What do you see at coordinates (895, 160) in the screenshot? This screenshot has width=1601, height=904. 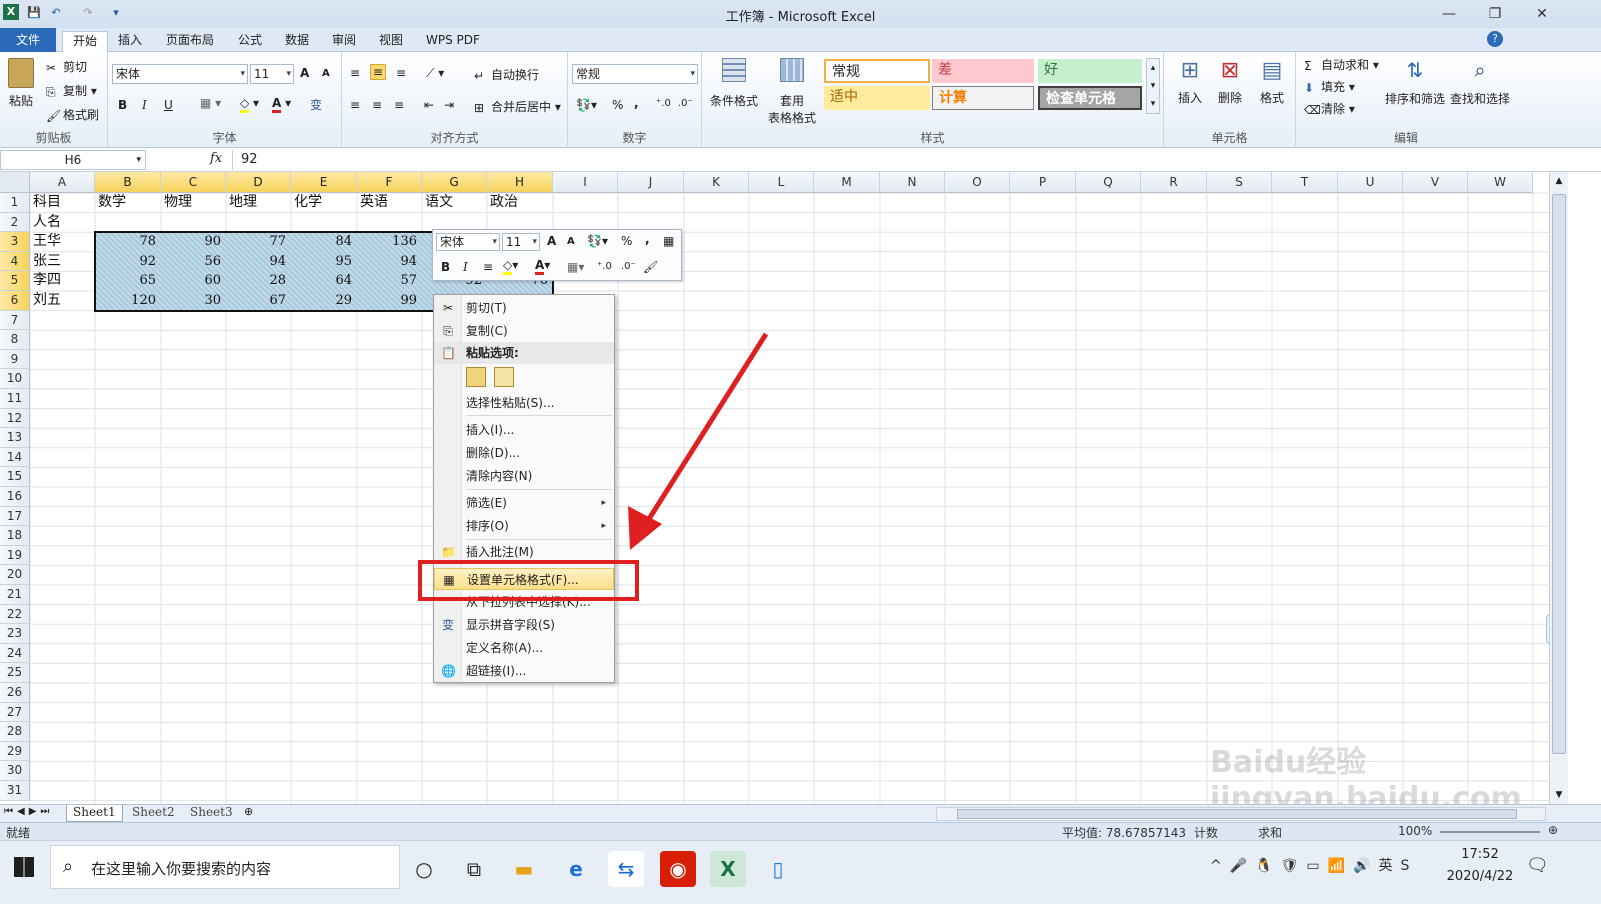 I see `formula-input: 92` at bounding box center [895, 160].